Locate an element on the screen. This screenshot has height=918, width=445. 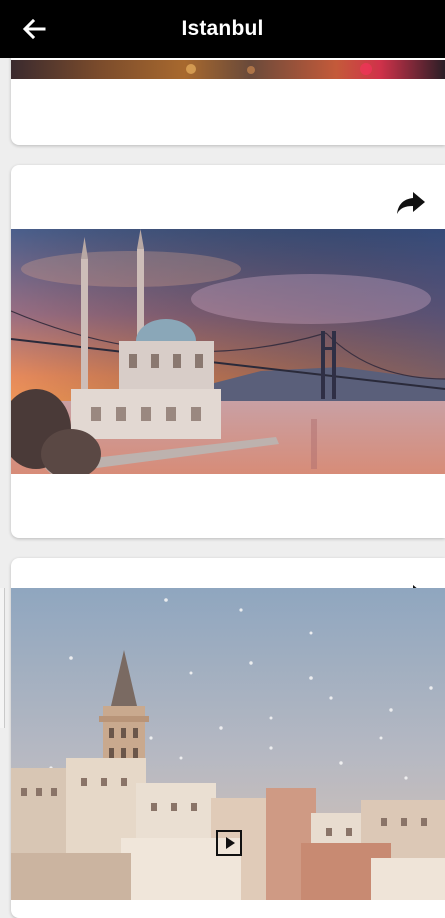
page-title: Istanbul is located at coordinates (222, 28).